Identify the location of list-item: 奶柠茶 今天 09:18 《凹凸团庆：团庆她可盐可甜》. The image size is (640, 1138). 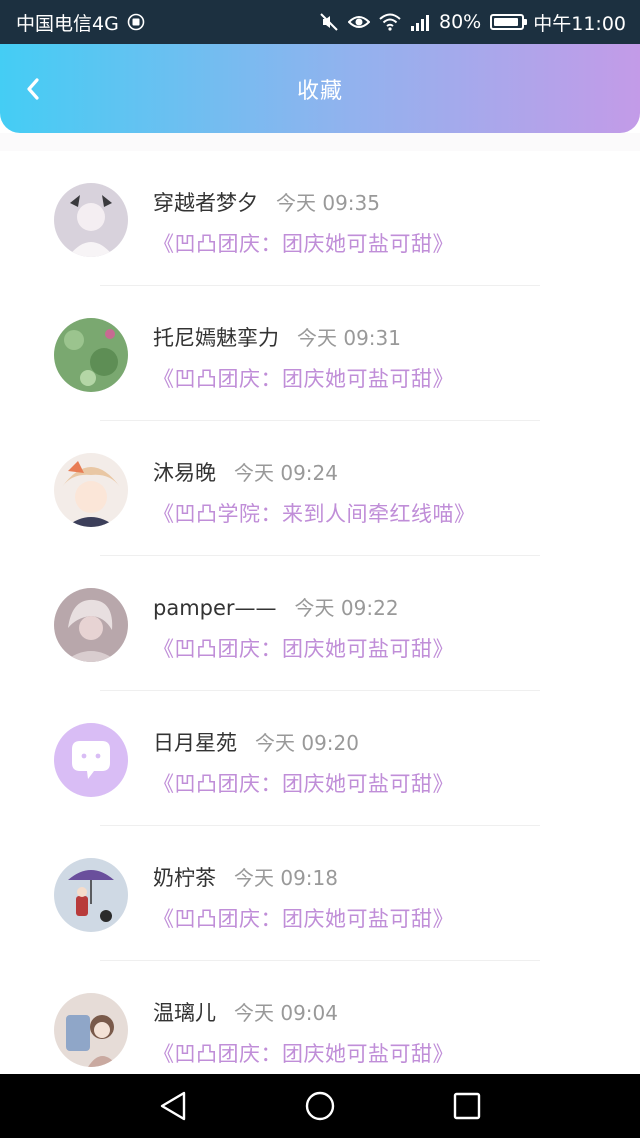
(320, 893).